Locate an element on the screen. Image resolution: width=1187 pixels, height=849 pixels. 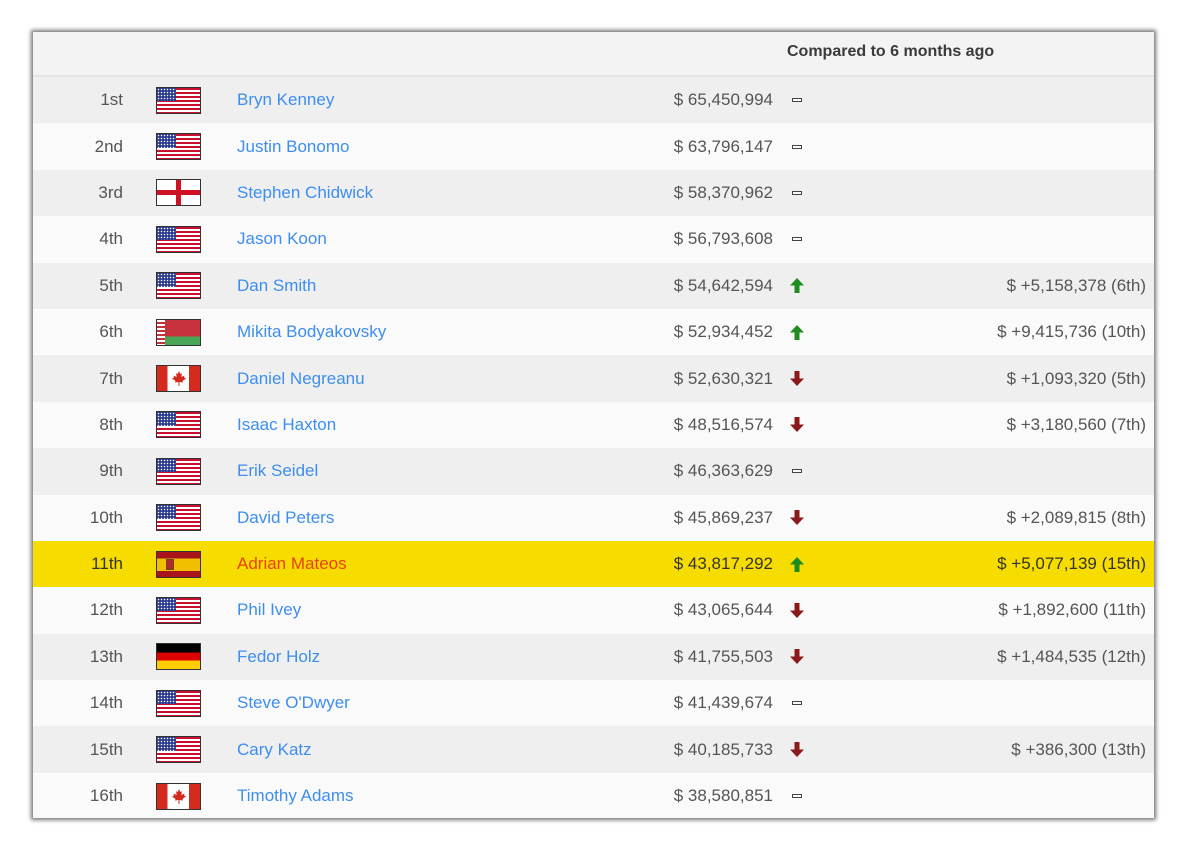
earnings-change: $ +2,089,815 (8th) is located at coordinates (1076, 517).